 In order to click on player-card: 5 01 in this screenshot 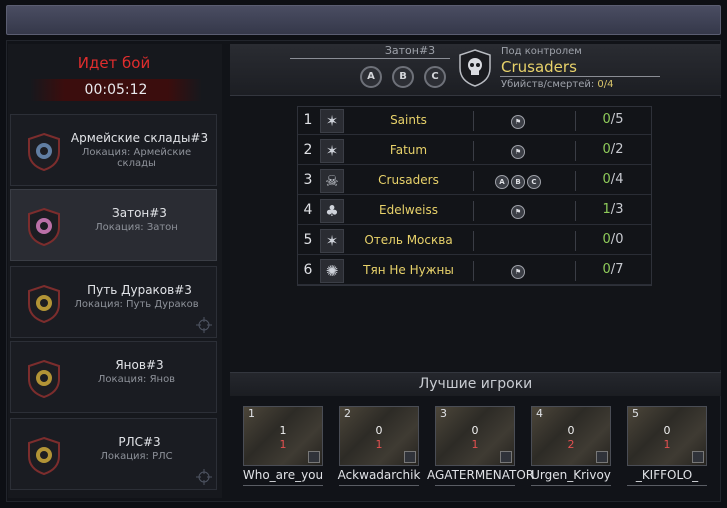, I will do `click(667, 436)`.